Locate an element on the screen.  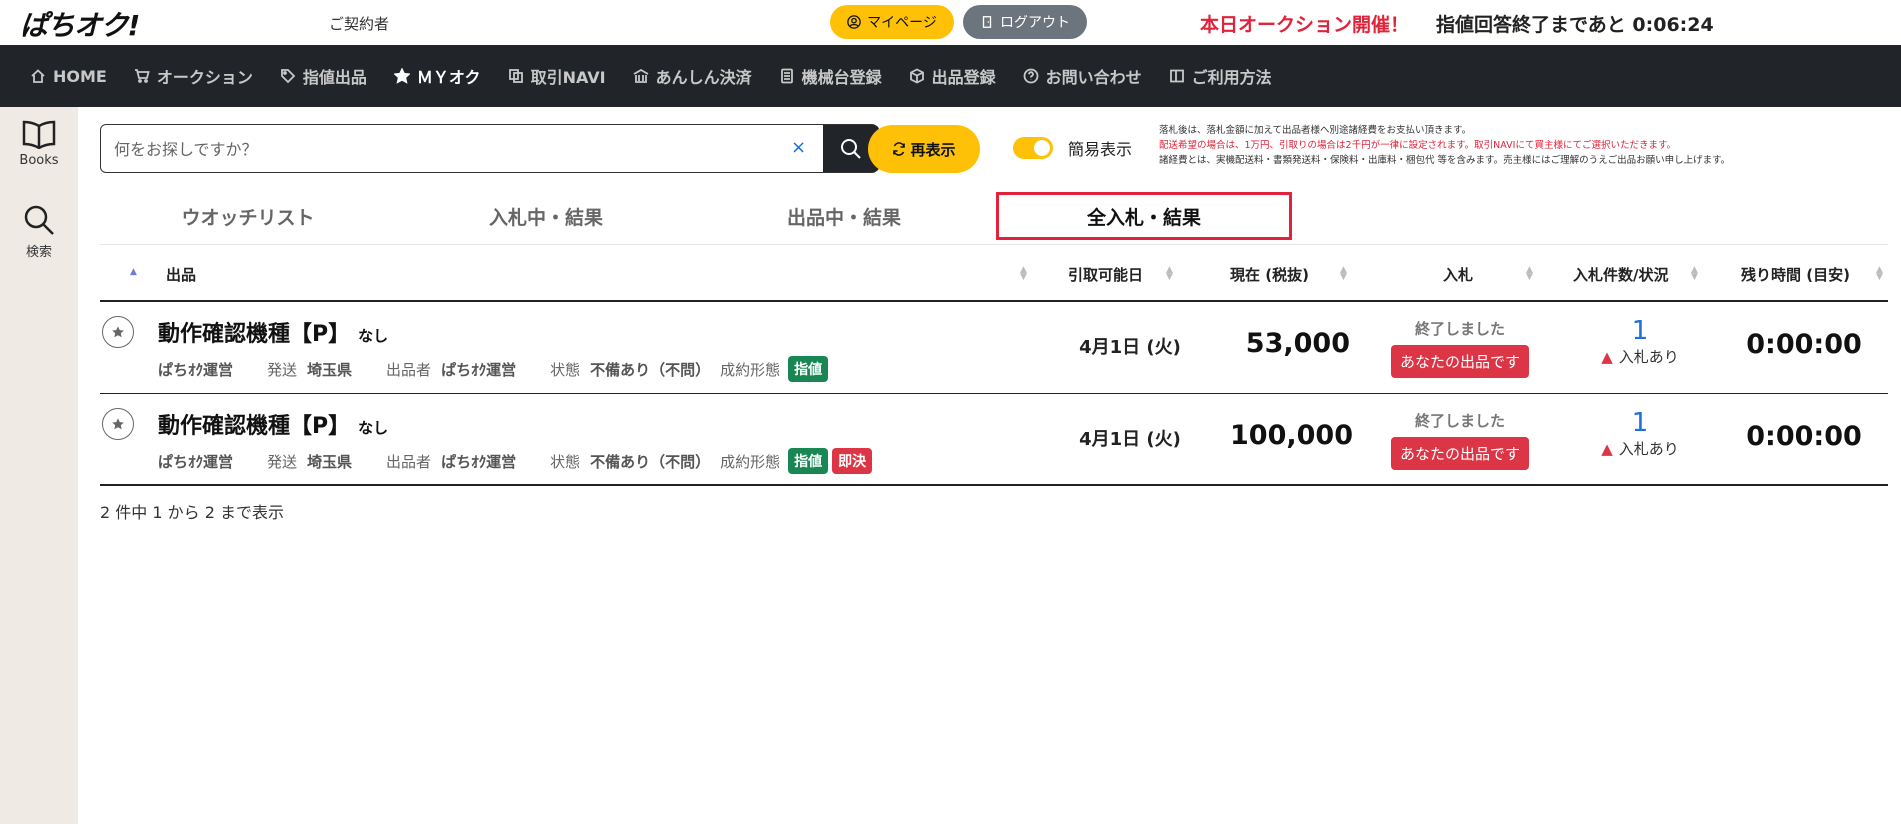
search-icon is located at coordinates (851, 148).